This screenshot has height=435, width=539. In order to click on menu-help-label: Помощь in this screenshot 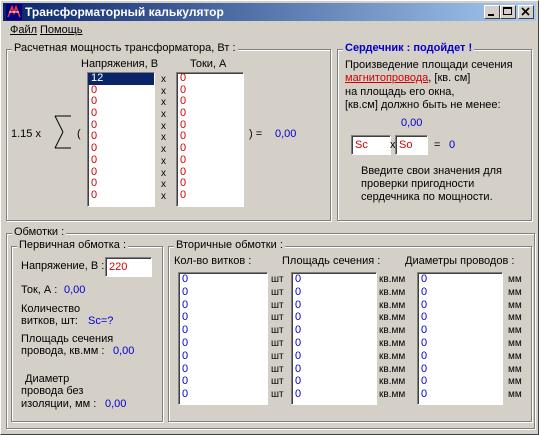, I will do `click(61, 30)`.